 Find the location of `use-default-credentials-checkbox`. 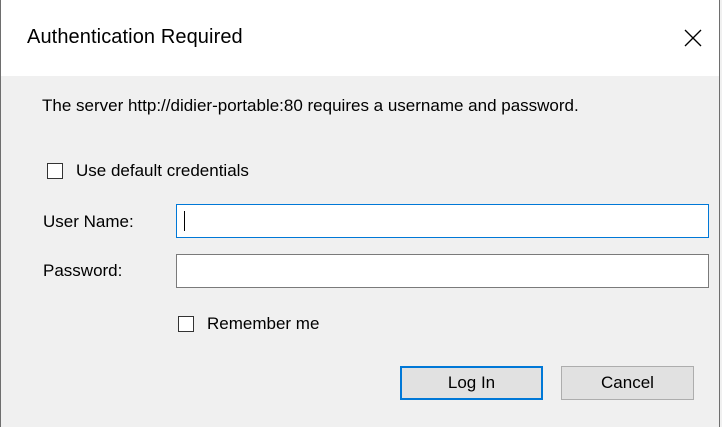

use-default-credentials-checkbox is located at coordinates (55, 171).